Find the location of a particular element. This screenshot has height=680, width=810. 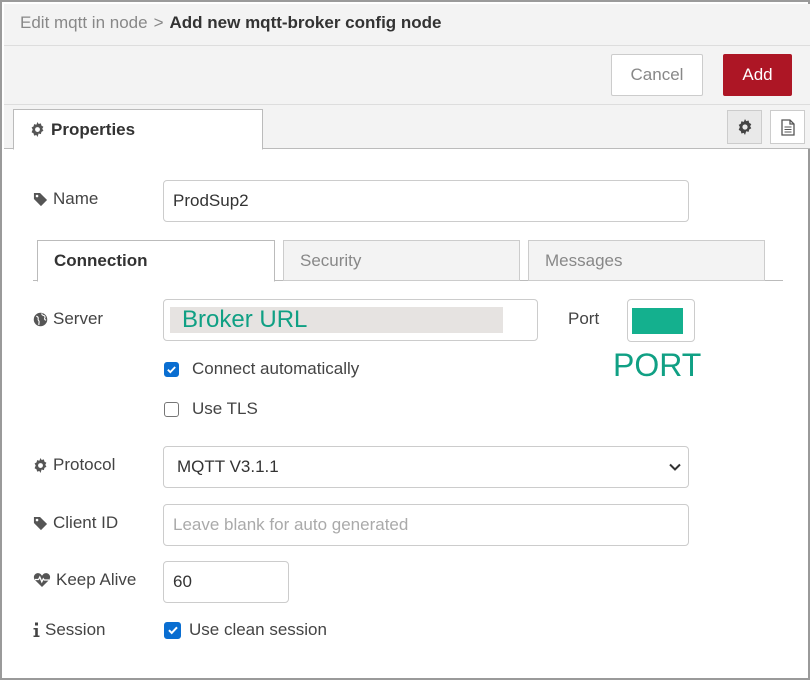

tab-properties-label: Properties is located at coordinates (93, 129).